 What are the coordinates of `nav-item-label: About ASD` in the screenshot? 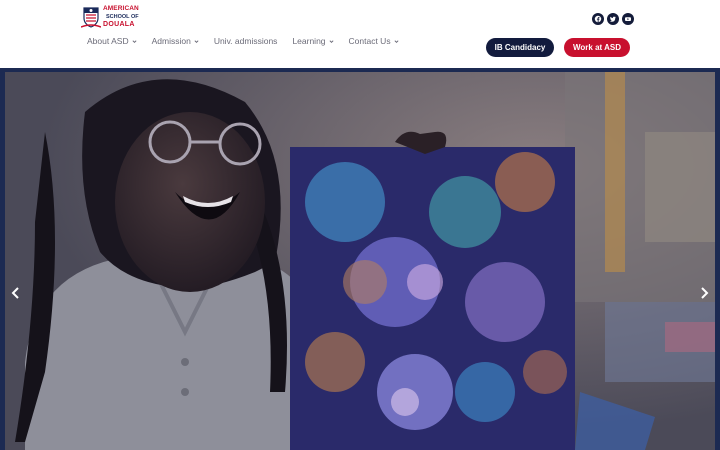 It's located at (108, 41).